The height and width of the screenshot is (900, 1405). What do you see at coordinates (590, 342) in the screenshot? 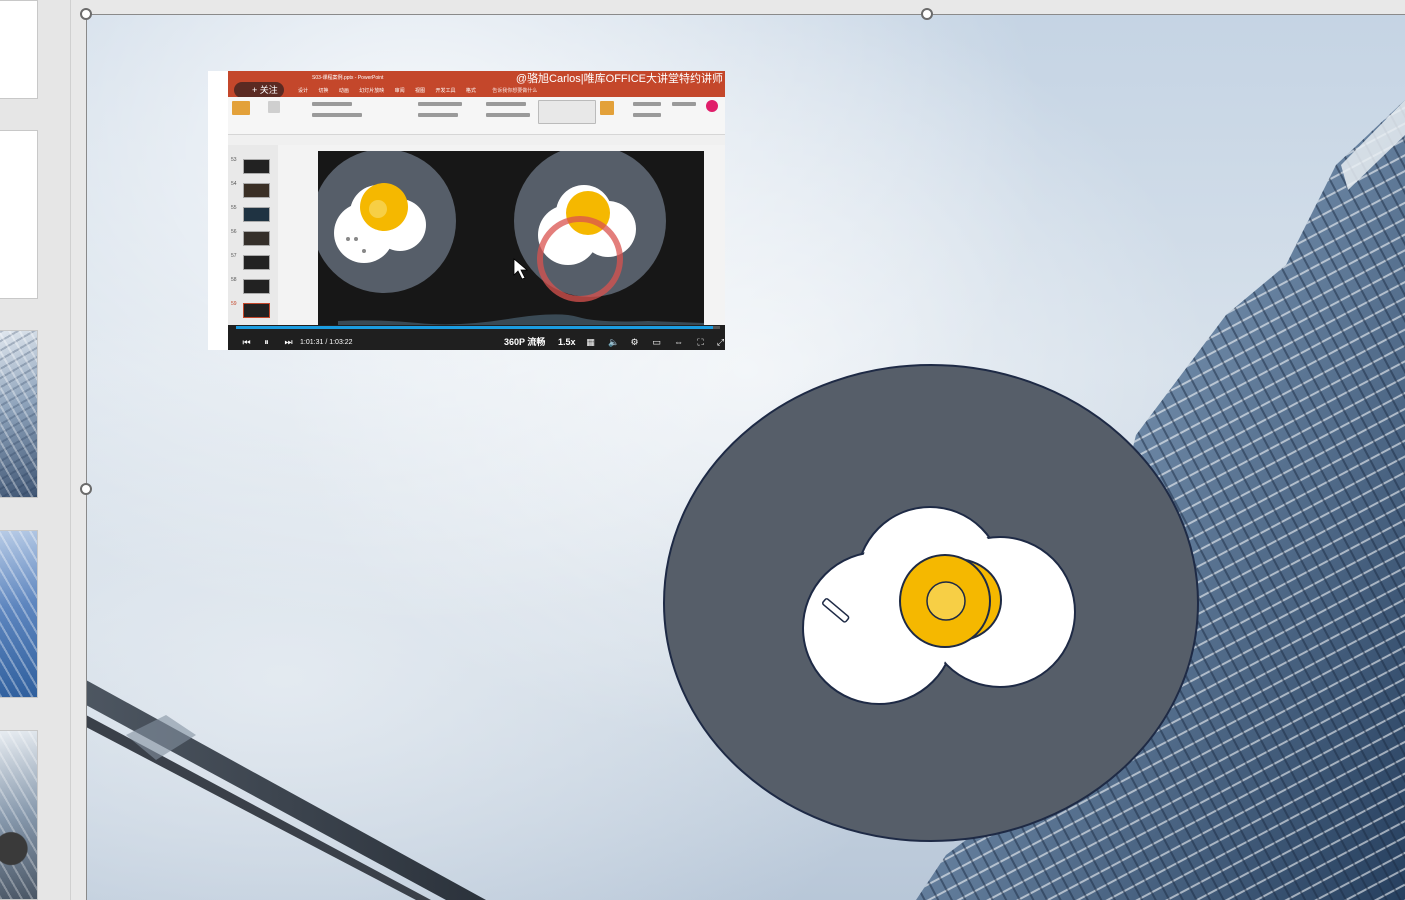
I see `danmaku-icon: ▦` at bounding box center [590, 342].